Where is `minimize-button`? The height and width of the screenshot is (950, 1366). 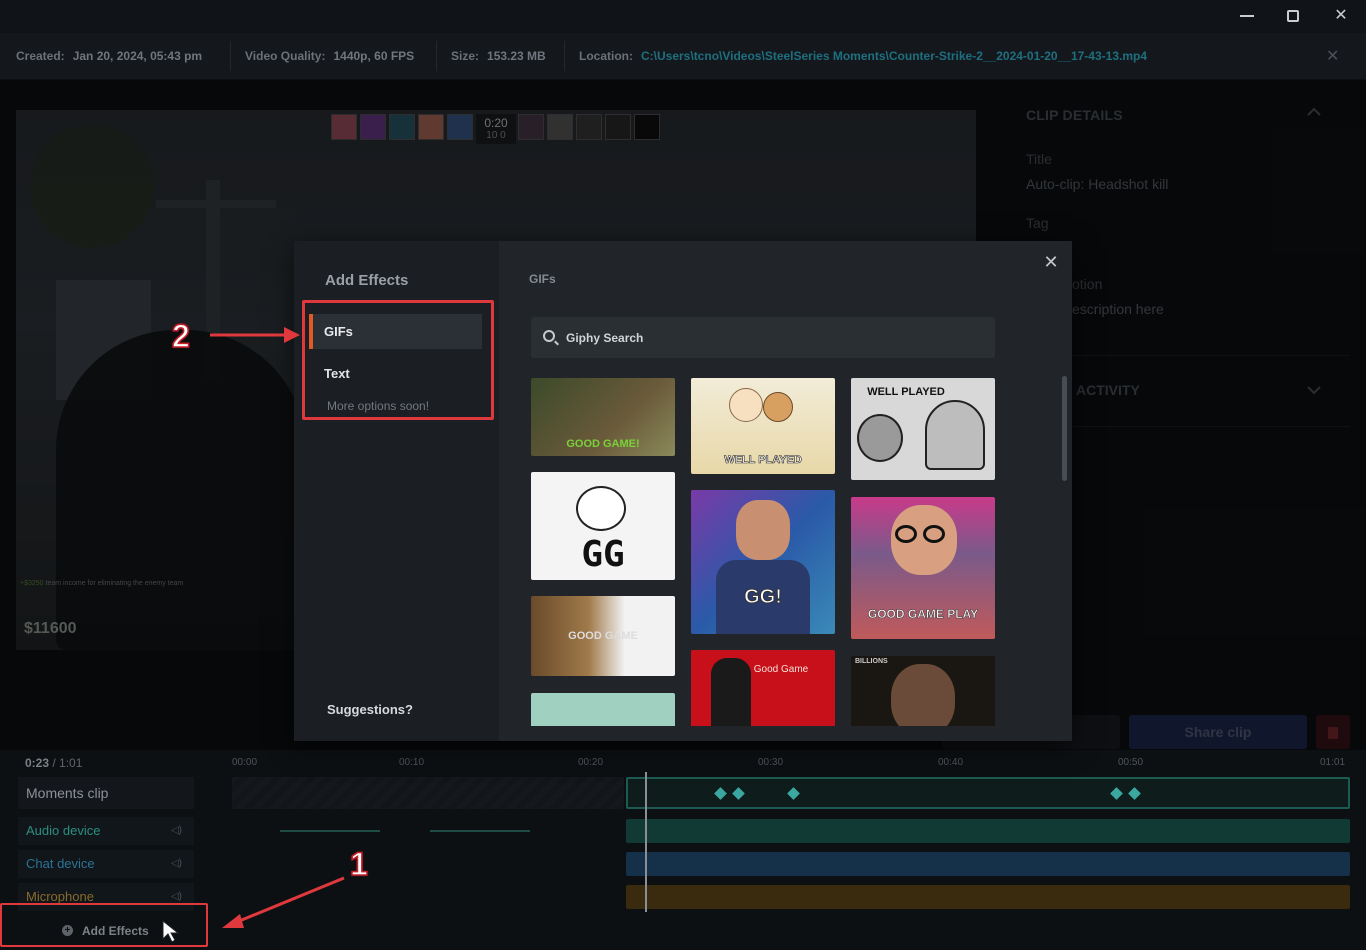
minimize-button is located at coordinates (1247, 16).